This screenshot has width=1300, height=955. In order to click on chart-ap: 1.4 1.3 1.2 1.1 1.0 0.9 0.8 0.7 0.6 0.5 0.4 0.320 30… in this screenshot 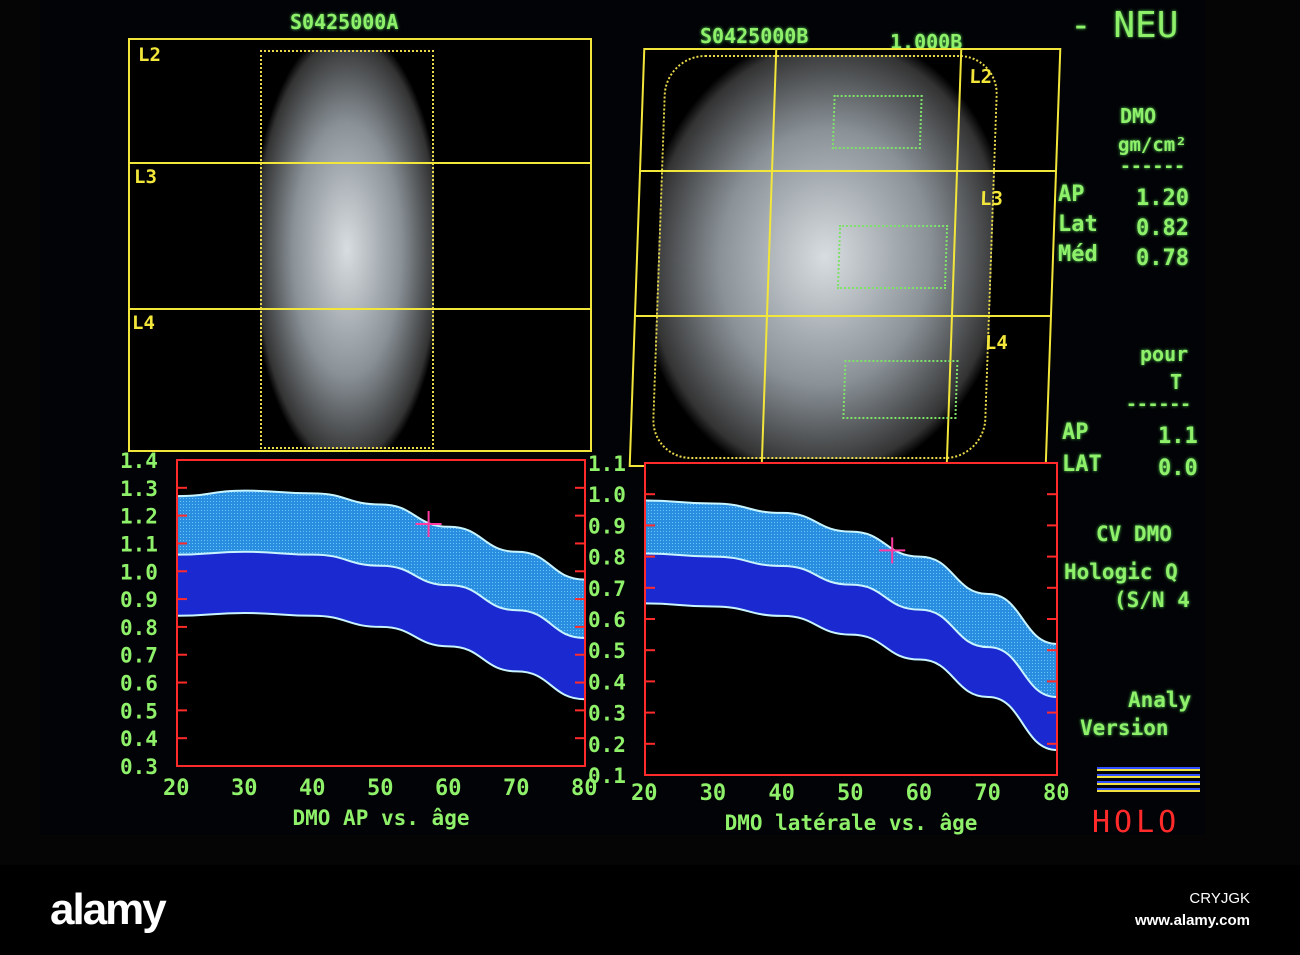, I will do `click(359, 639)`.